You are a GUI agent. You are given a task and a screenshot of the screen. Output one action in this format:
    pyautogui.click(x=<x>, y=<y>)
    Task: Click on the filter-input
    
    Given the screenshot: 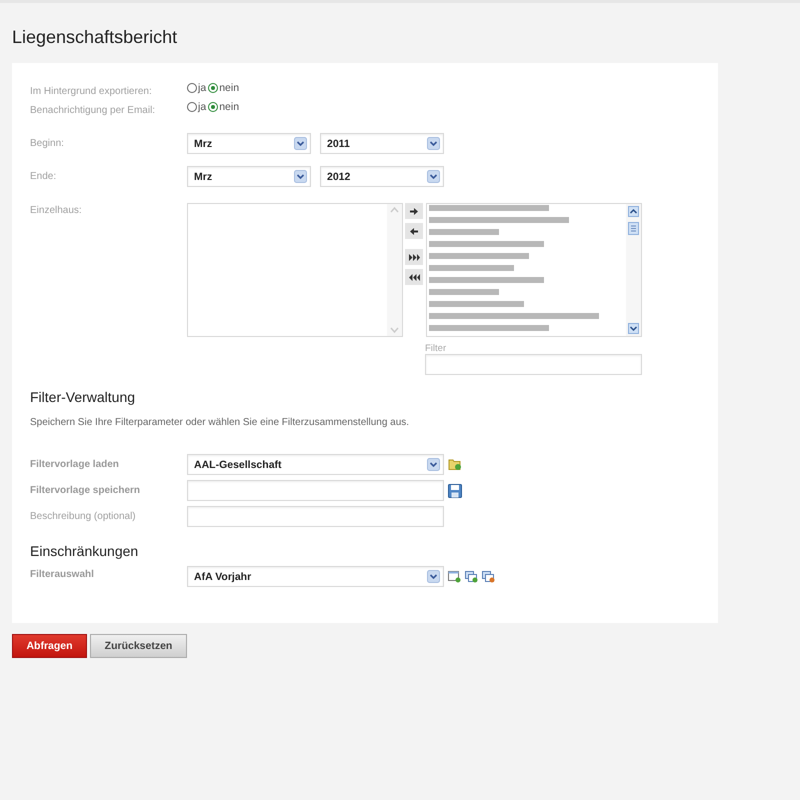 What is the action you would take?
    pyautogui.click(x=533, y=364)
    